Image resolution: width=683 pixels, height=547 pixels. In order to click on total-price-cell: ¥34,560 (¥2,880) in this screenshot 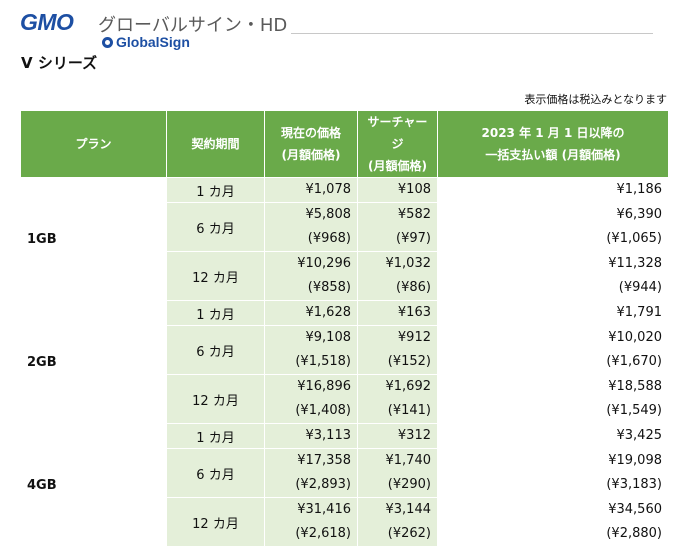, I will do `click(553, 522)`.